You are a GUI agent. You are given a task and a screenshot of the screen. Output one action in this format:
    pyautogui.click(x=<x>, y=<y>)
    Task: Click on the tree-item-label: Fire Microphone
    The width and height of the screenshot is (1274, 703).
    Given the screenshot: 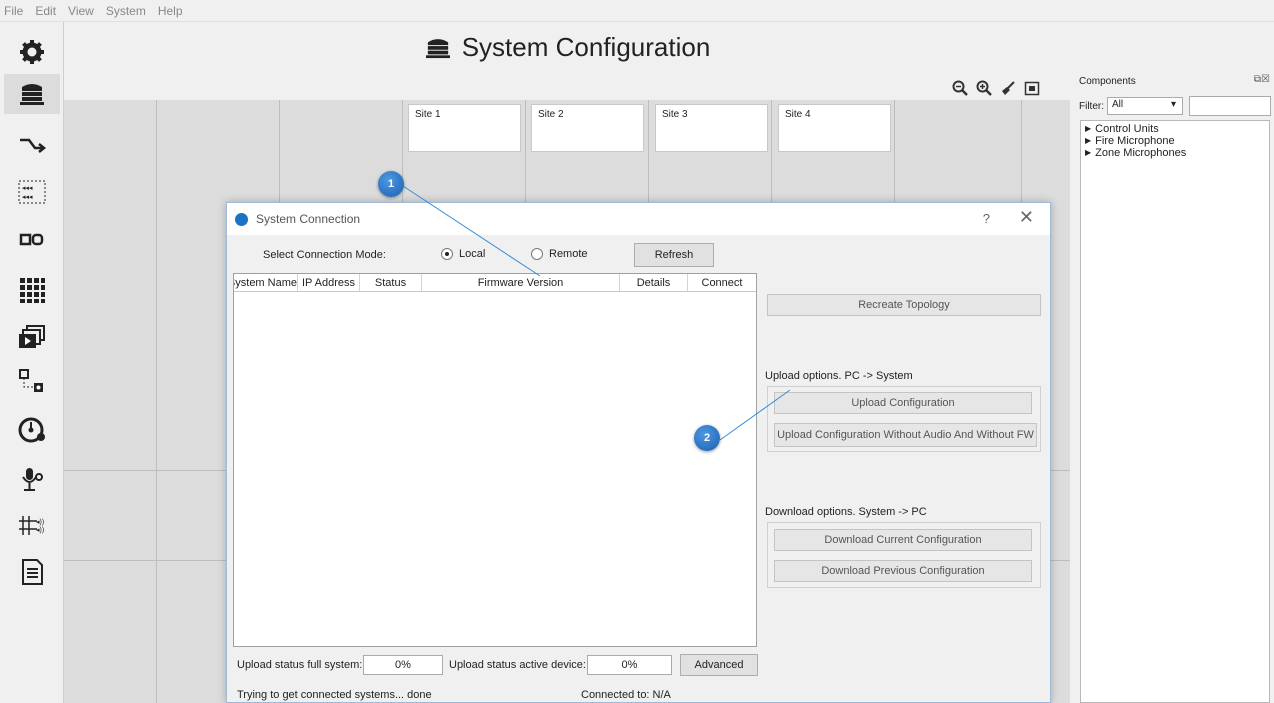 What is the action you would take?
    pyautogui.click(x=1135, y=141)
    